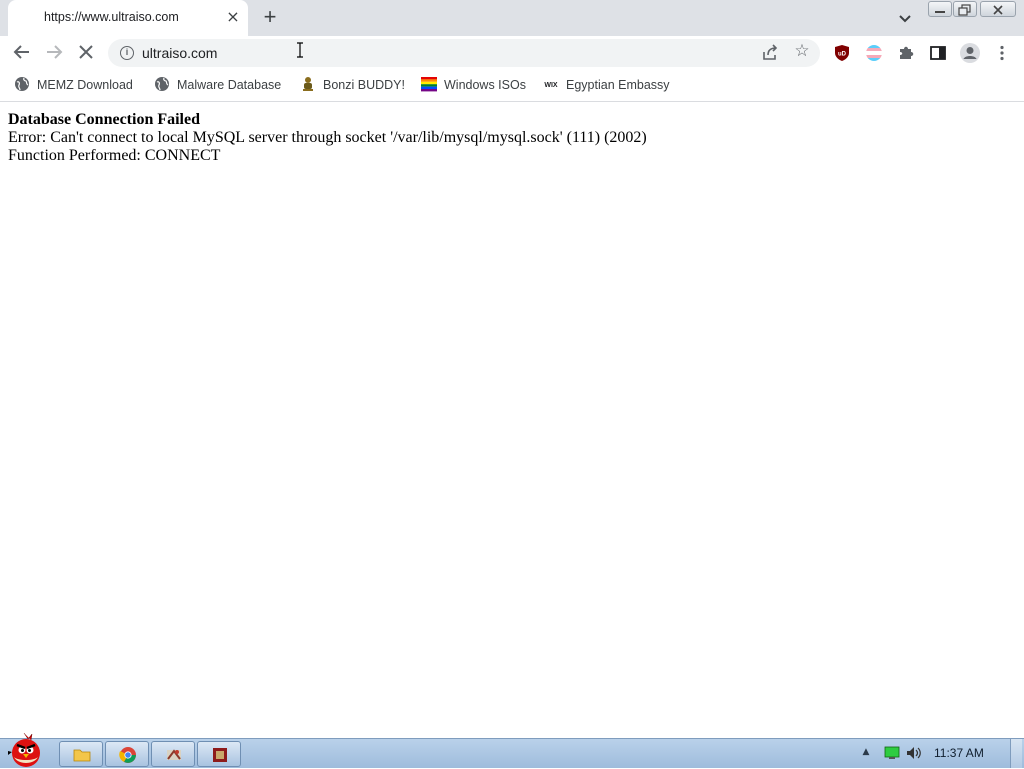  What do you see at coordinates (866, 753) in the screenshot?
I see `show-hidden-icons-button: ▲` at bounding box center [866, 753].